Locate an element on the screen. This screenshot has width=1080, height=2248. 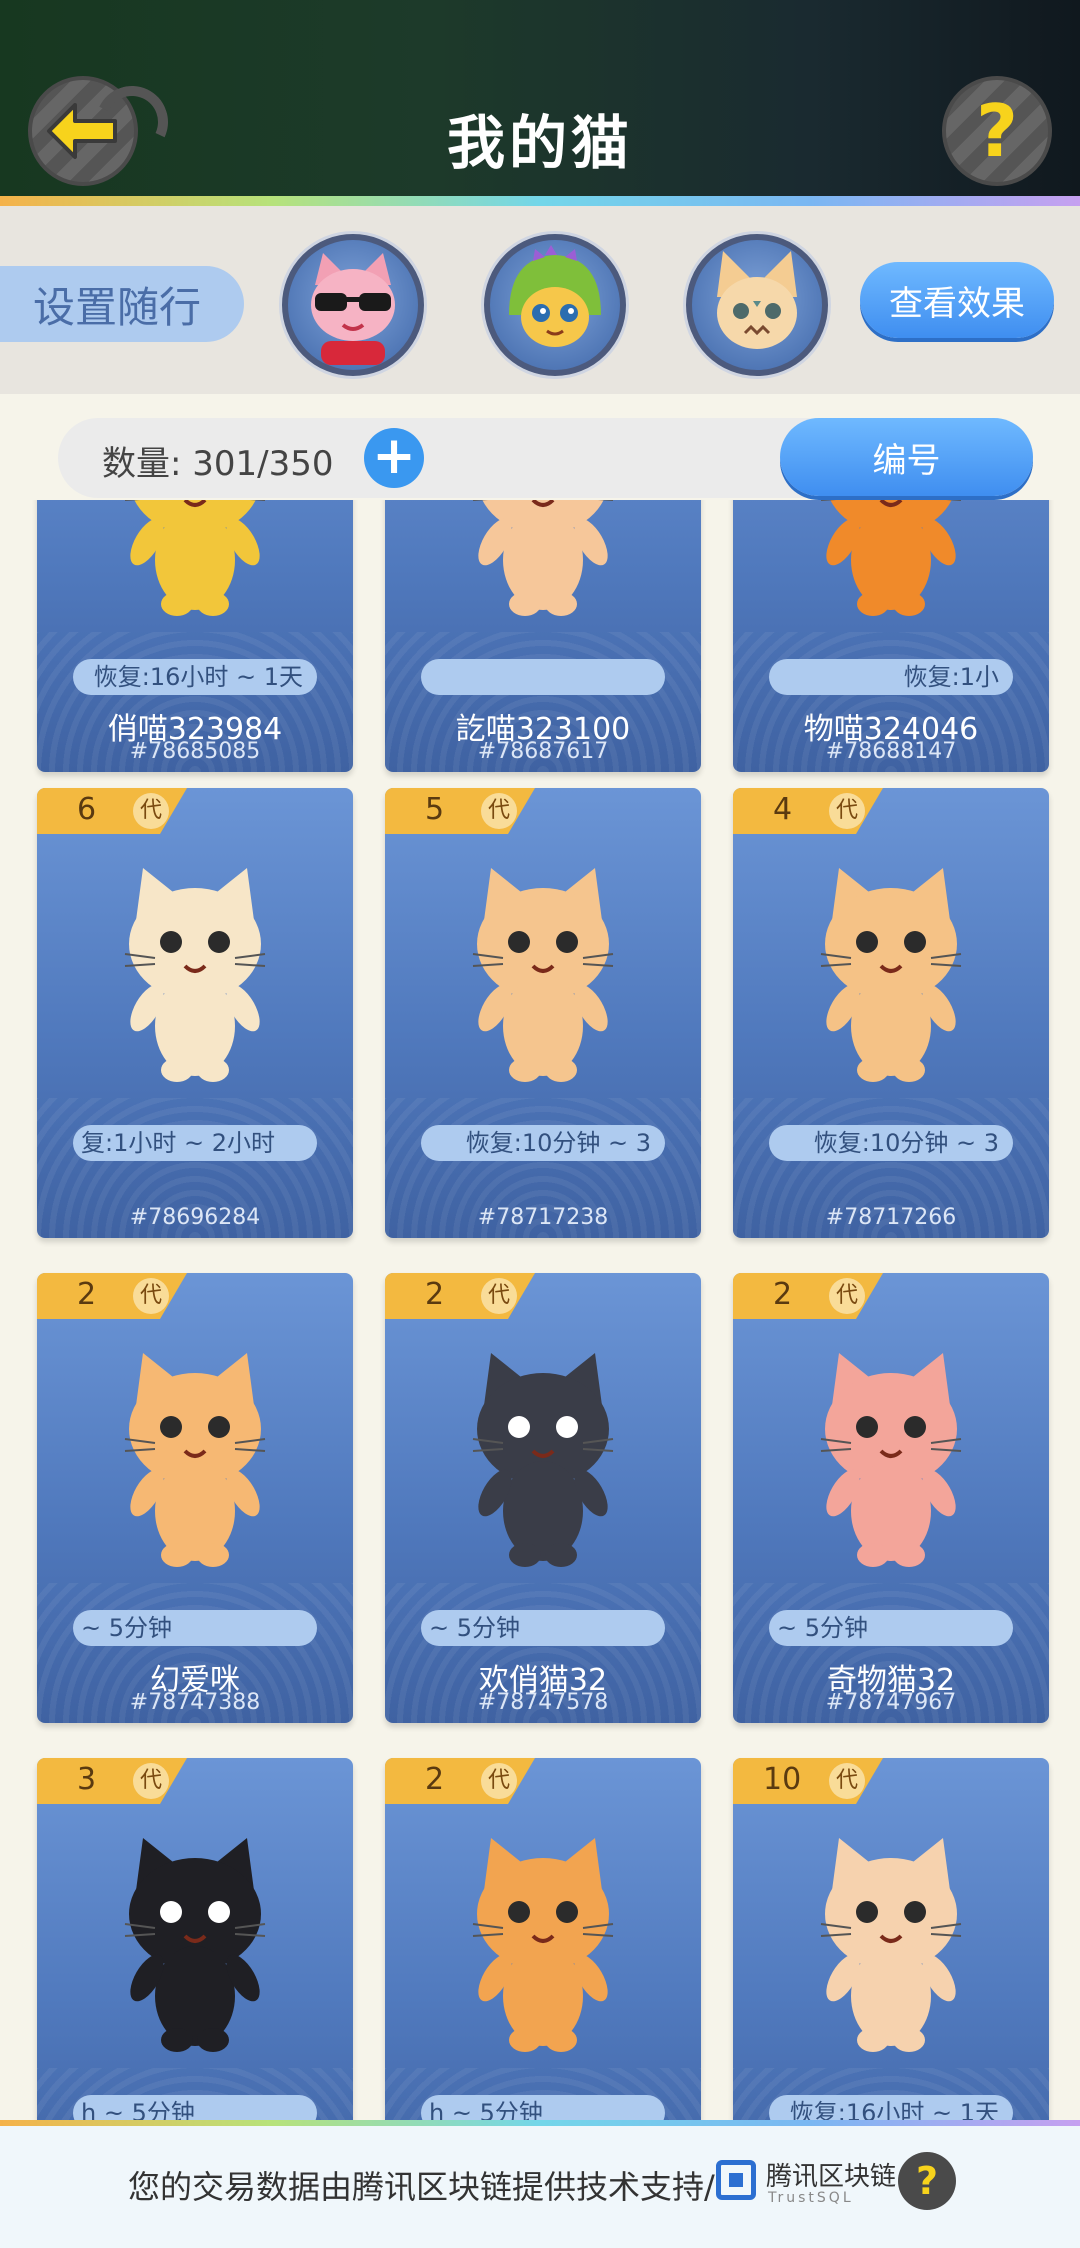
generation-number: 10 is located at coordinates (782, 1779).